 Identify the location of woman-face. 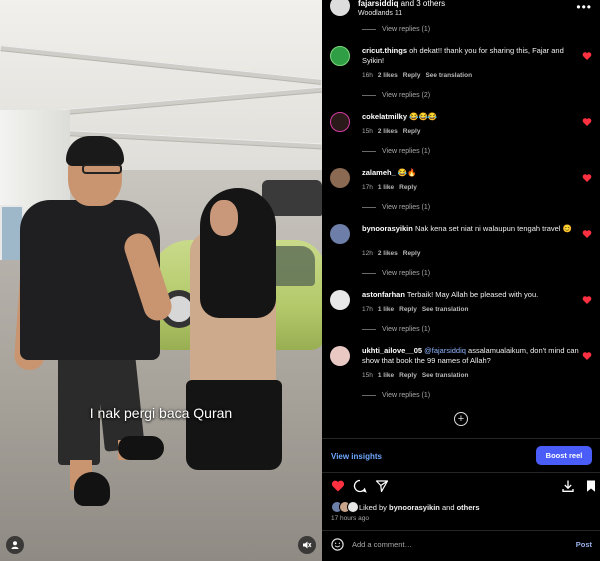
(224, 218).